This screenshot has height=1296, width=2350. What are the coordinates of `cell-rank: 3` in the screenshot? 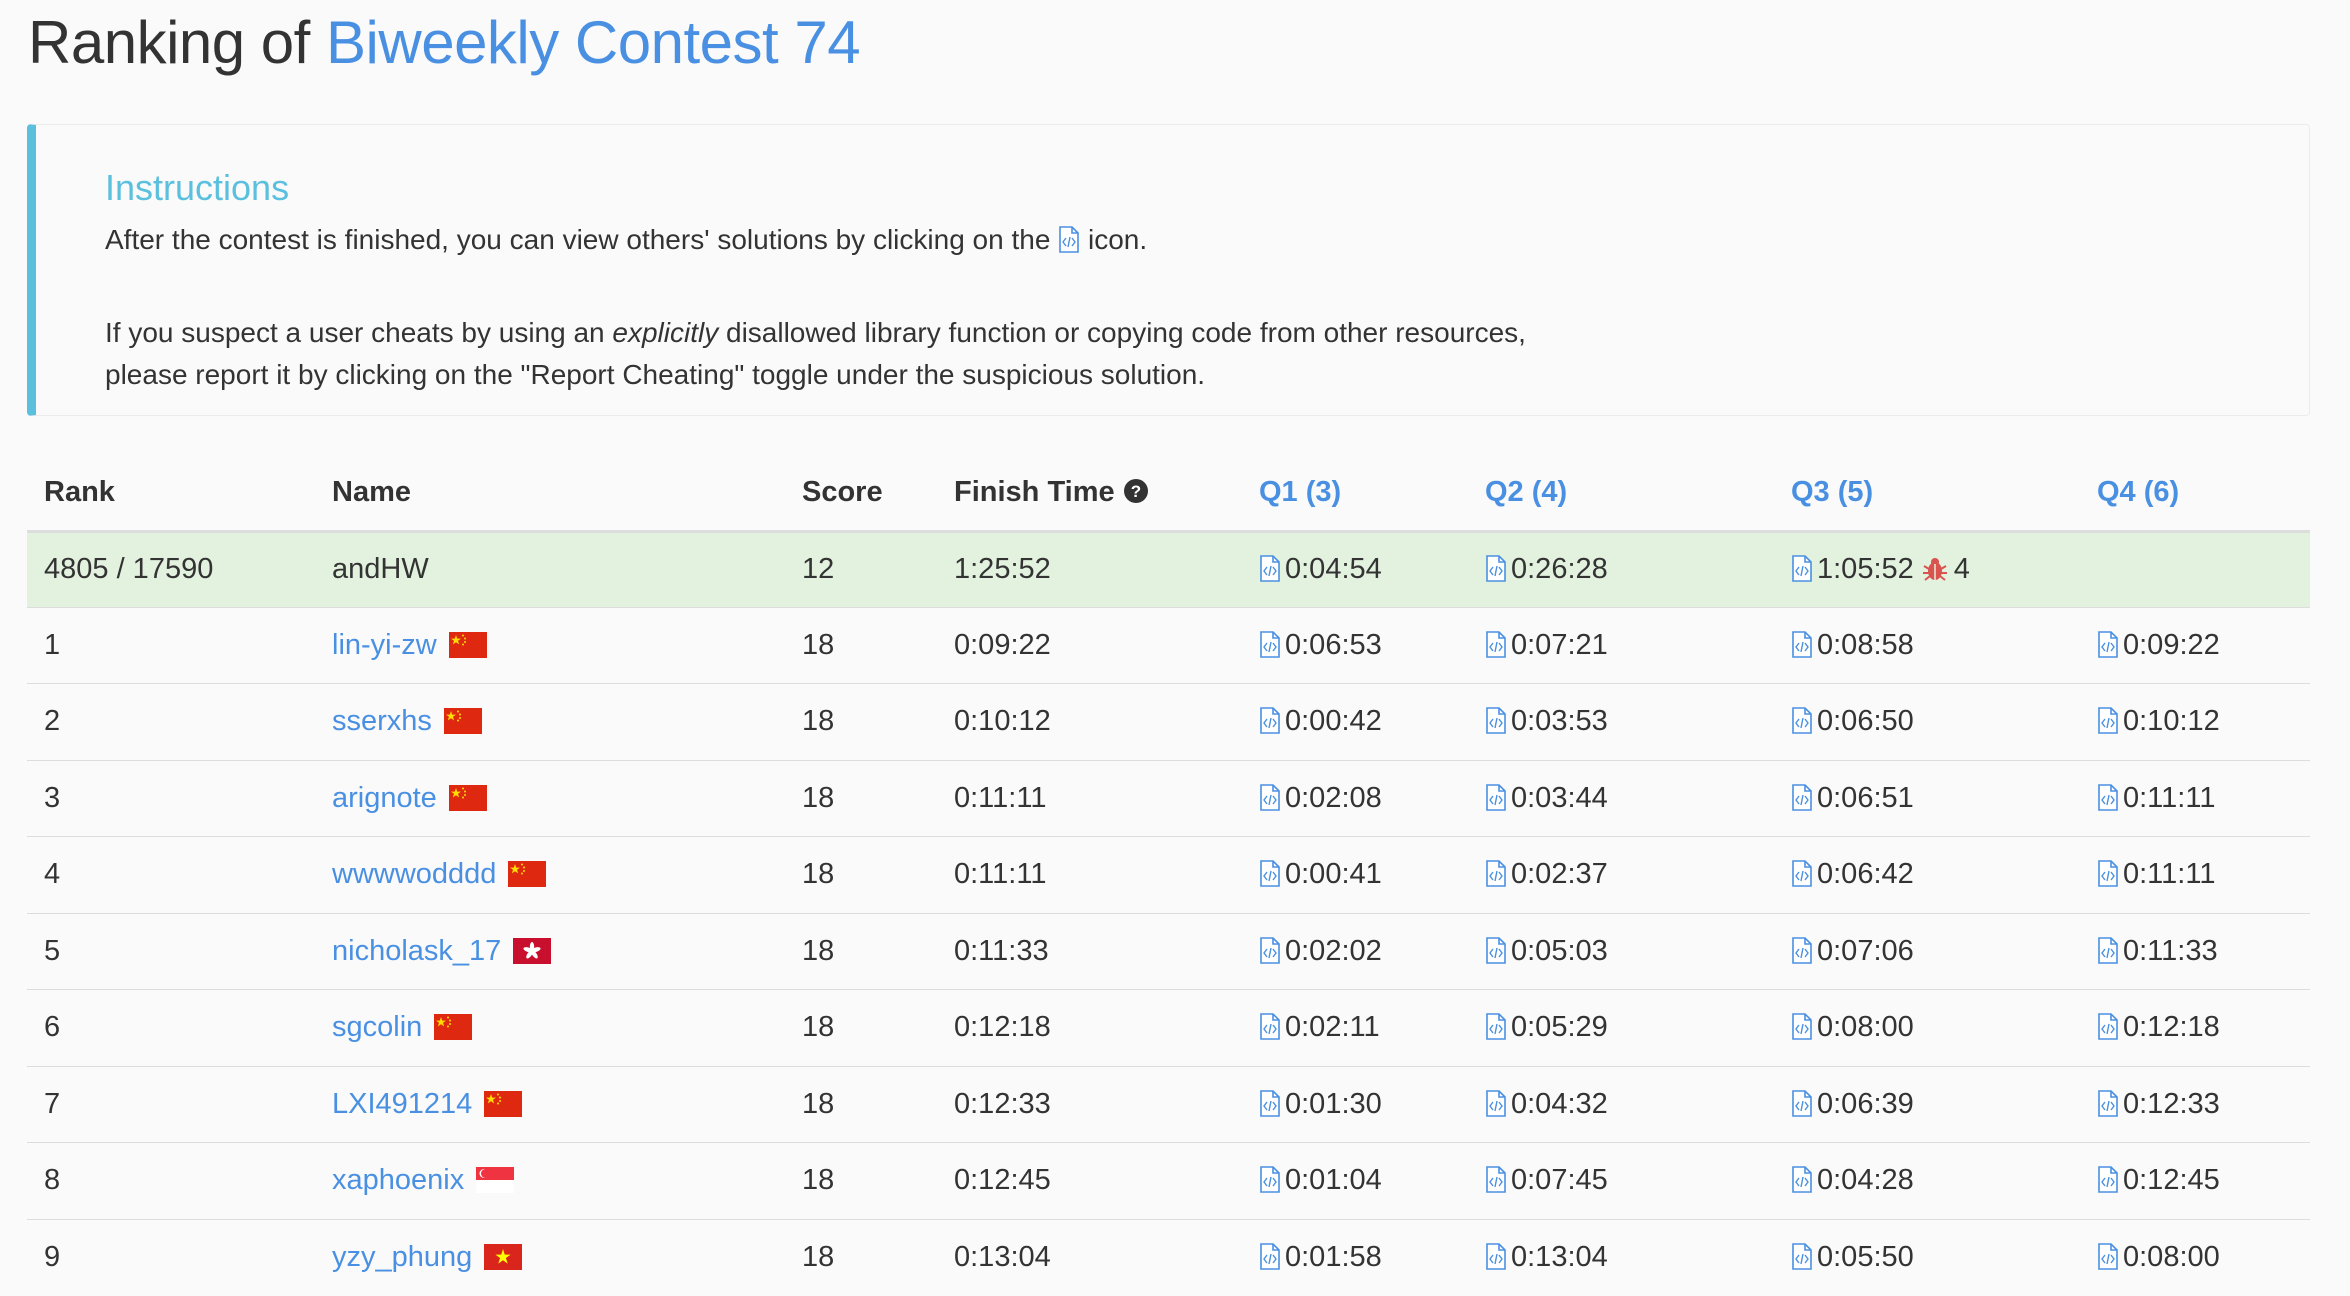 It's located at (171, 798).